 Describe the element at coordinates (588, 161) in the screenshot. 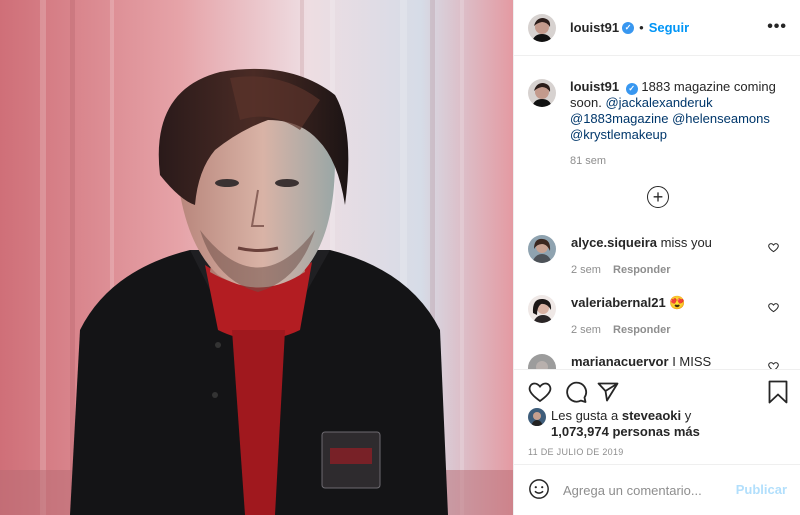

I see `caption-time: 81 sem` at that location.